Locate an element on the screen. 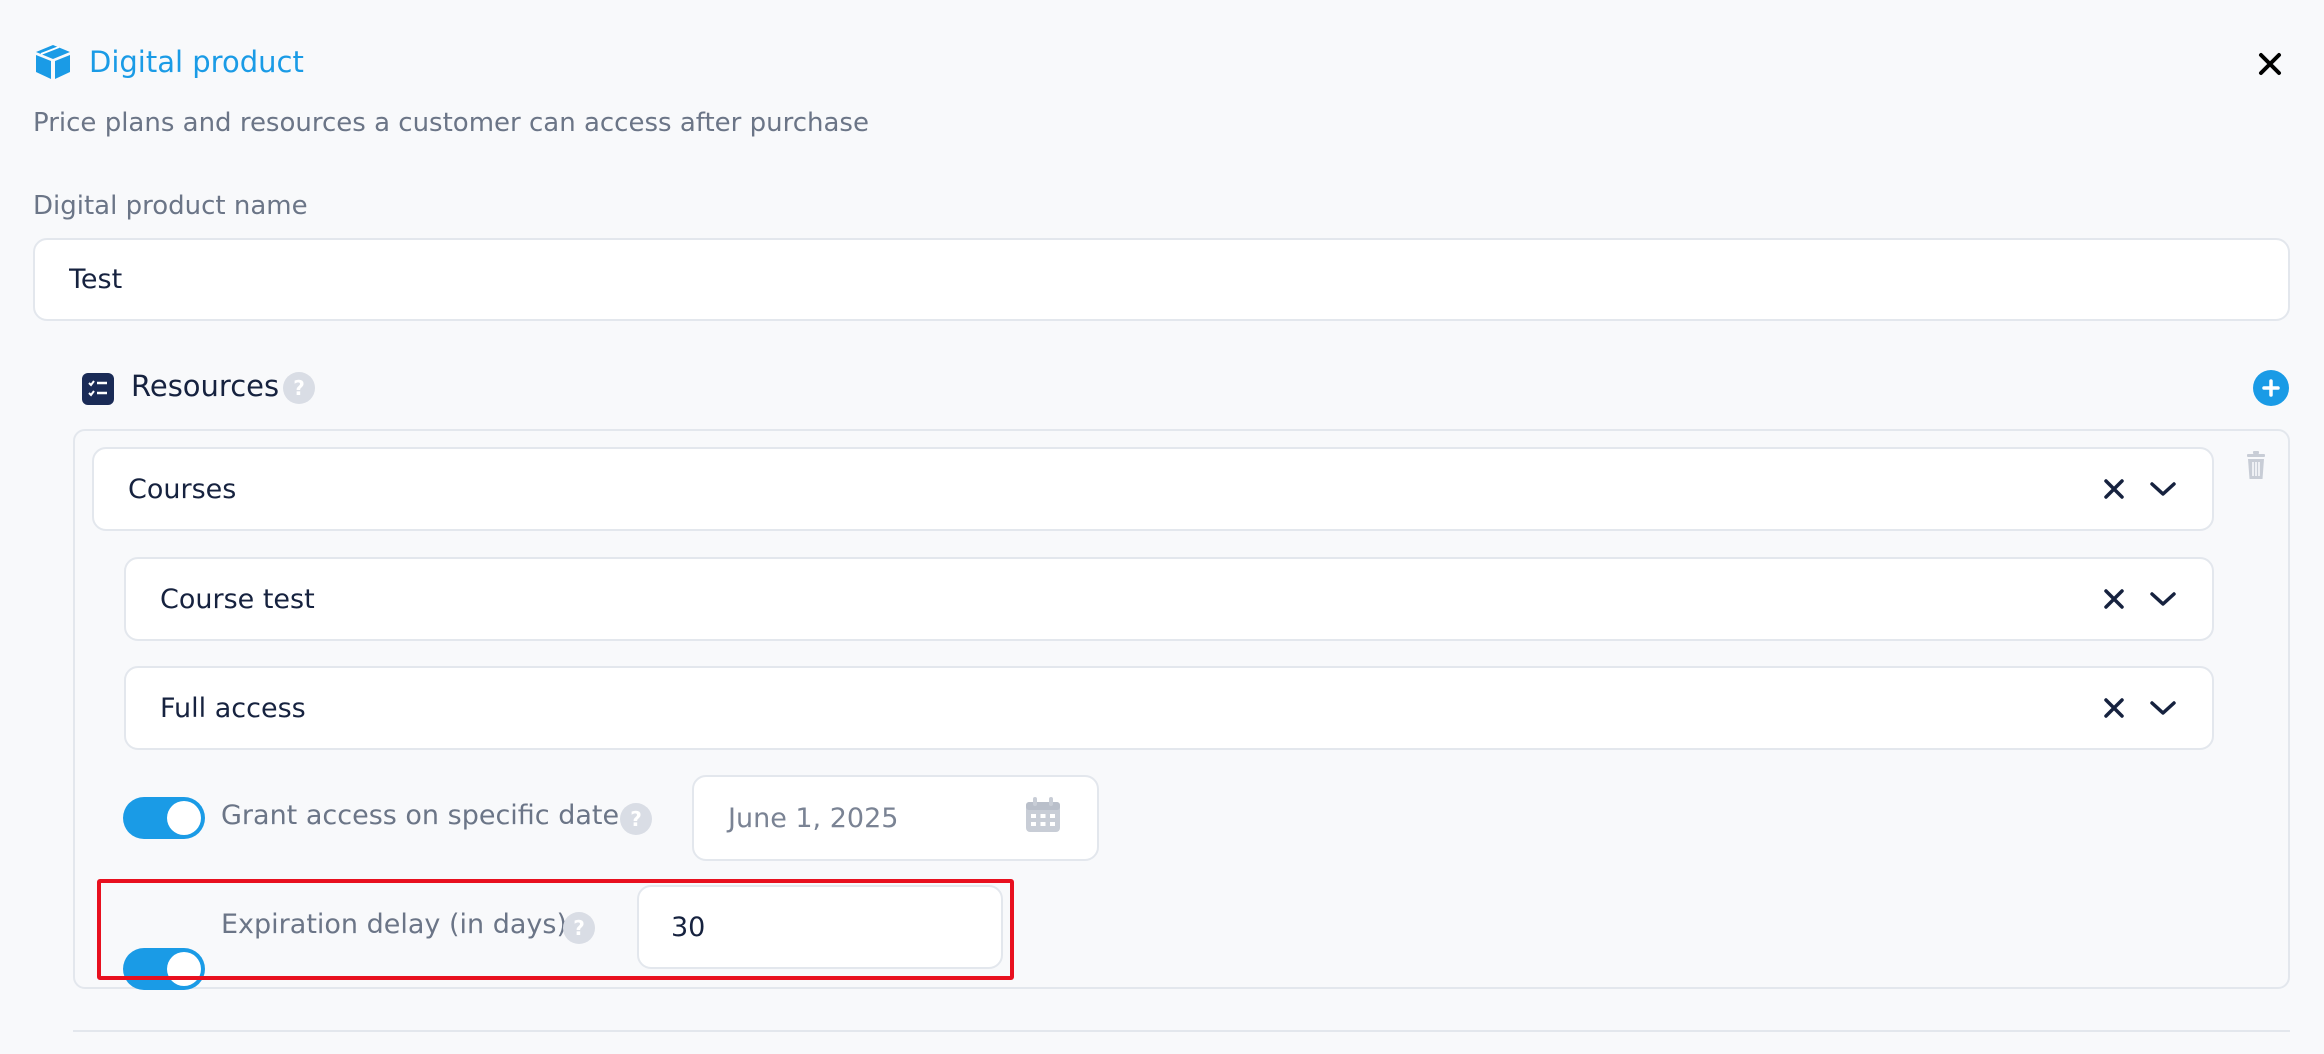  resource-type-value: Courses is located at coordinates (182, 489).